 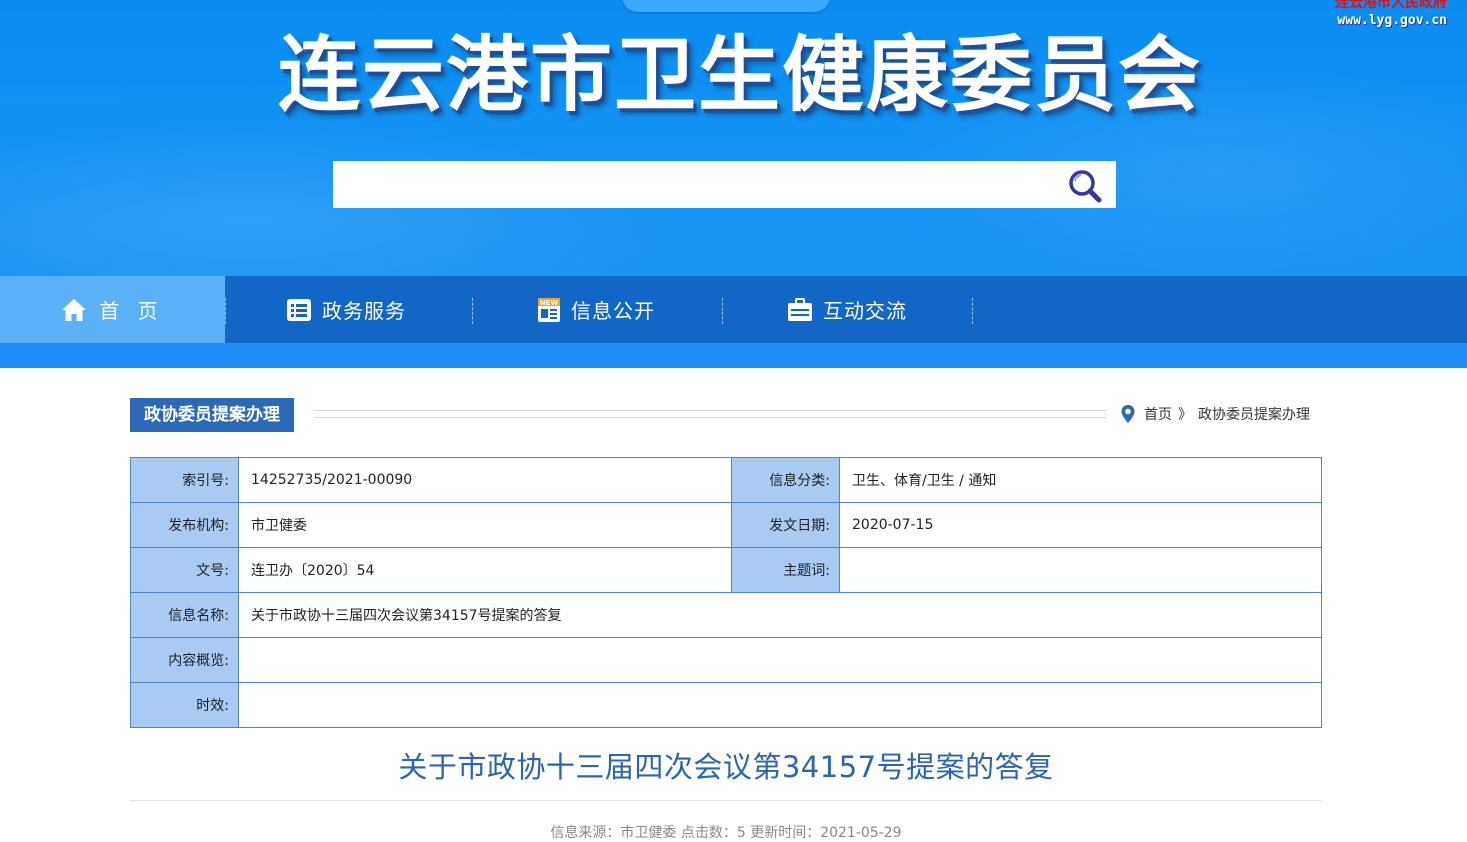 I want to click on section-divider, so click(x=710, y=414).